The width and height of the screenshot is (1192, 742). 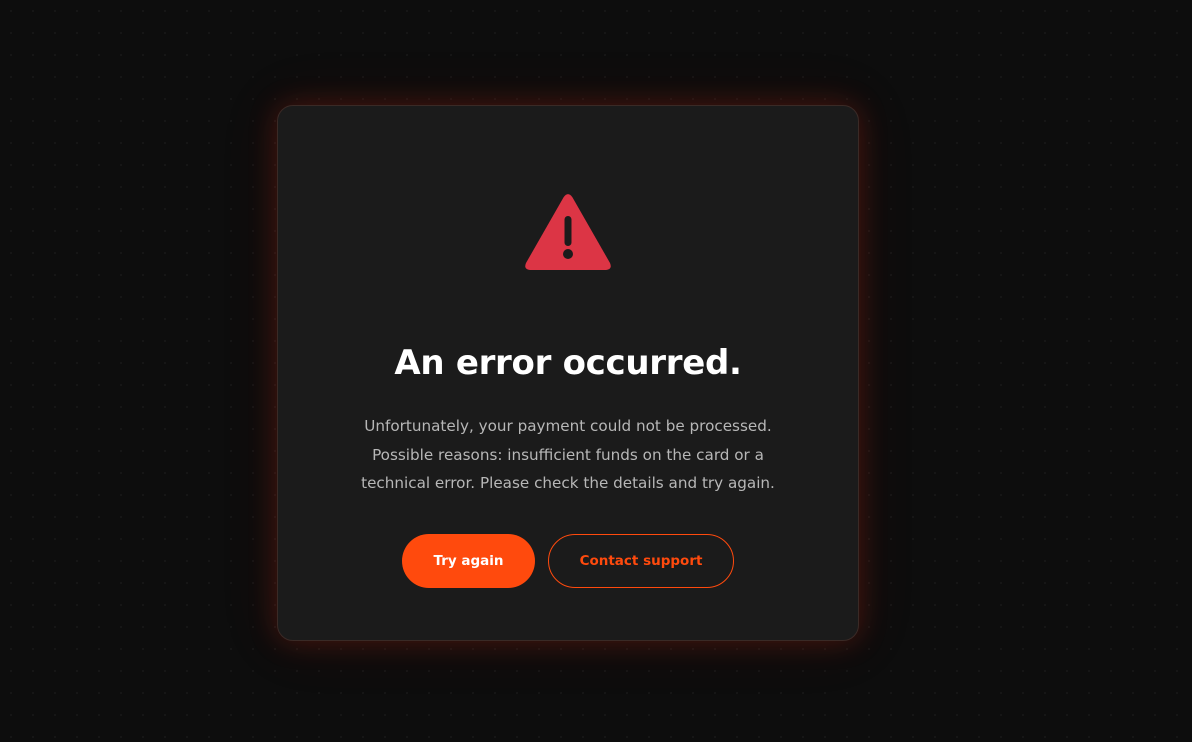 I want to click on error-title: An error occurred., so click(x=568, y=363).